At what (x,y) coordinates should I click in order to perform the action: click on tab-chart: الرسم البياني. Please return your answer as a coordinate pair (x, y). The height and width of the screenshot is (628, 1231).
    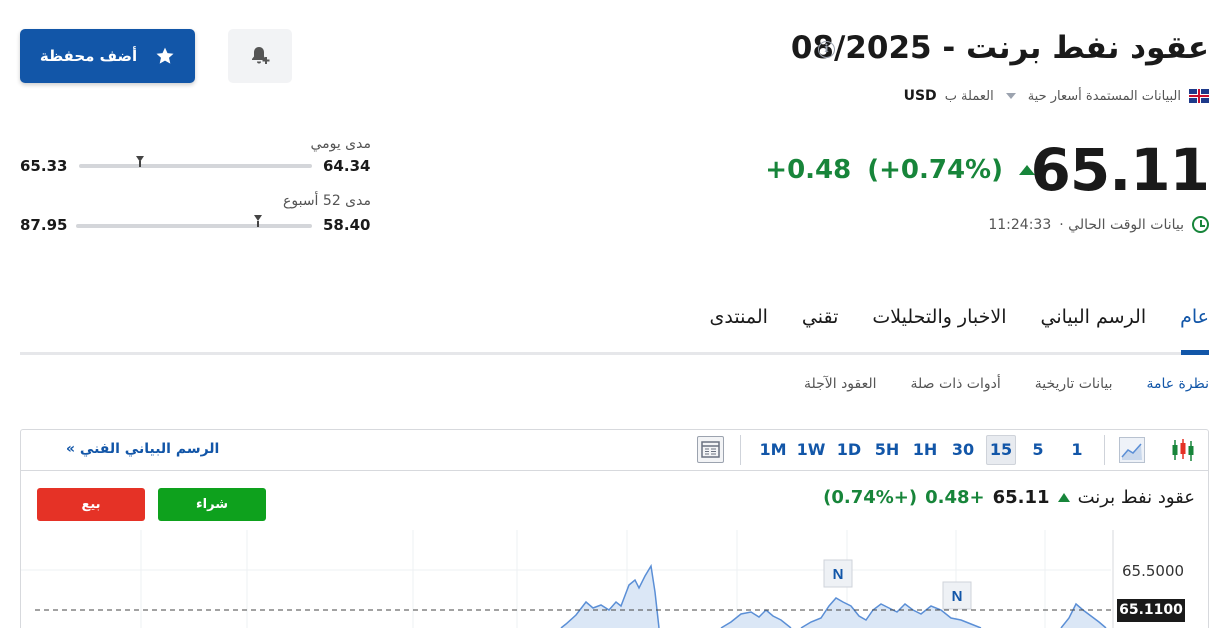
    Looking at the image, I should click on (1094, 317).